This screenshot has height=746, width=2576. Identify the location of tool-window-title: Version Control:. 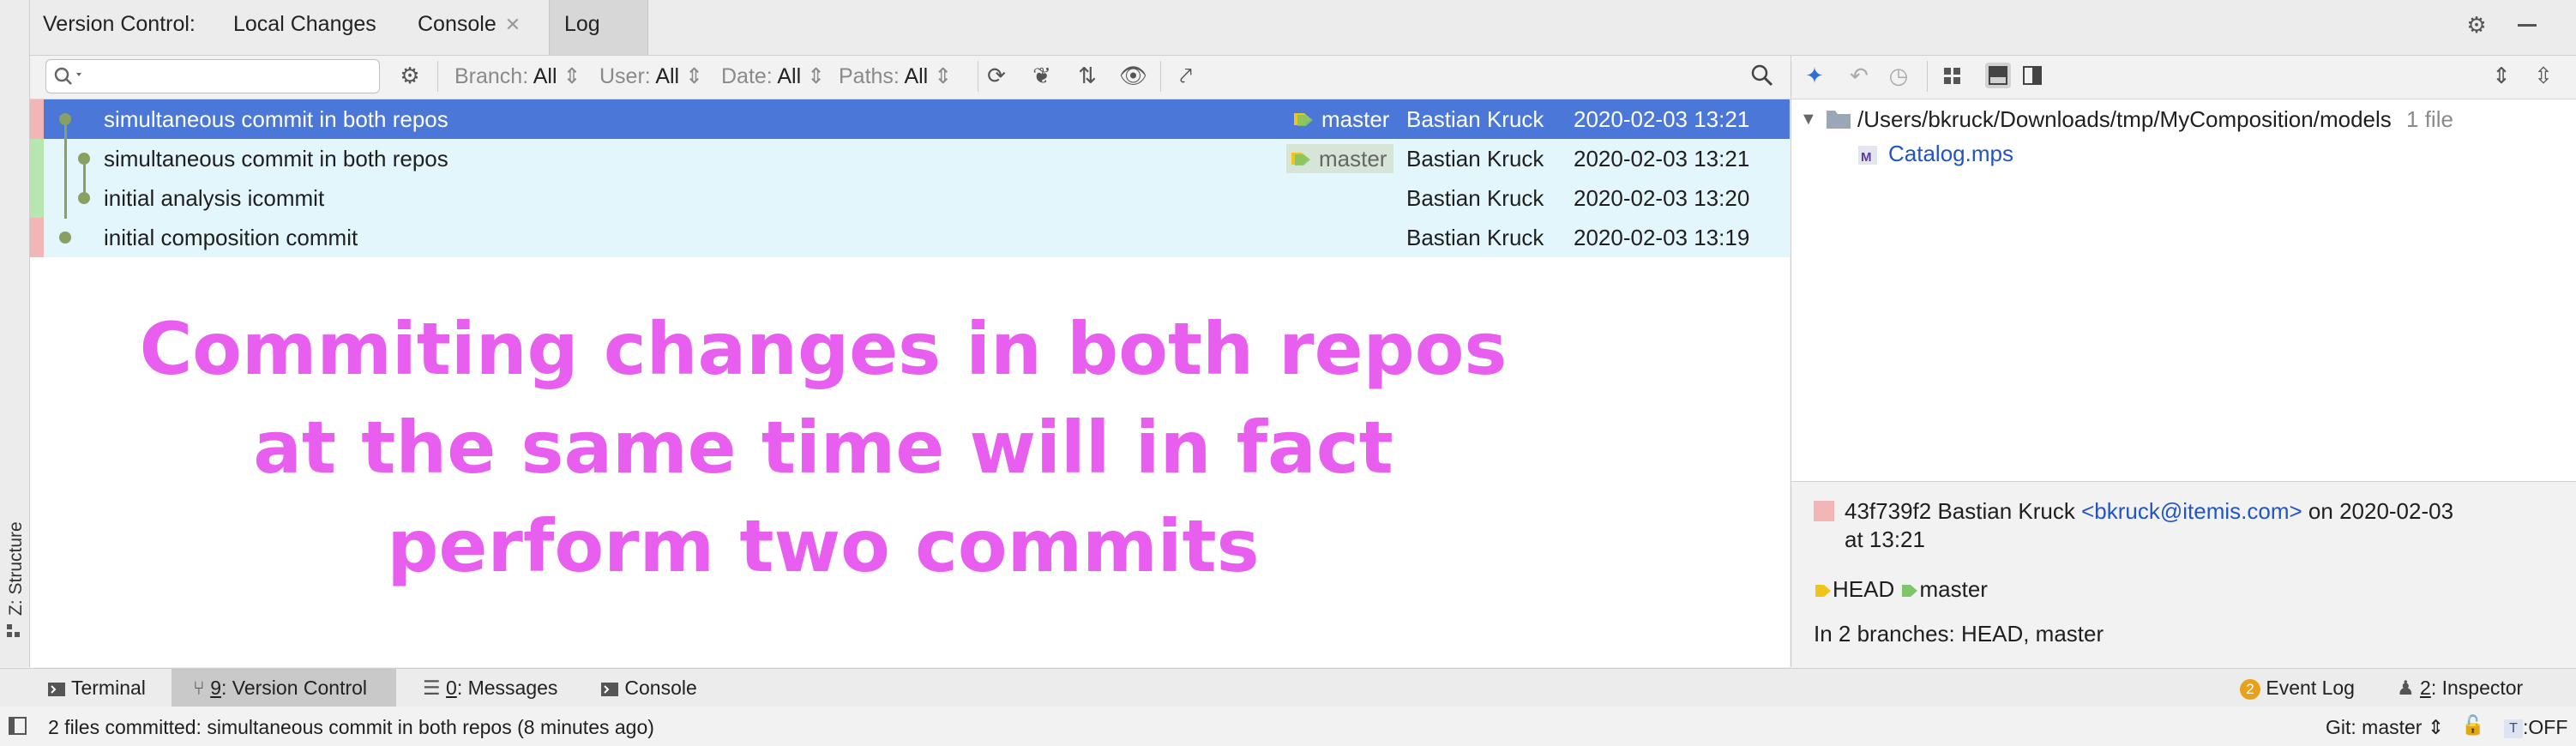
(119, 24).